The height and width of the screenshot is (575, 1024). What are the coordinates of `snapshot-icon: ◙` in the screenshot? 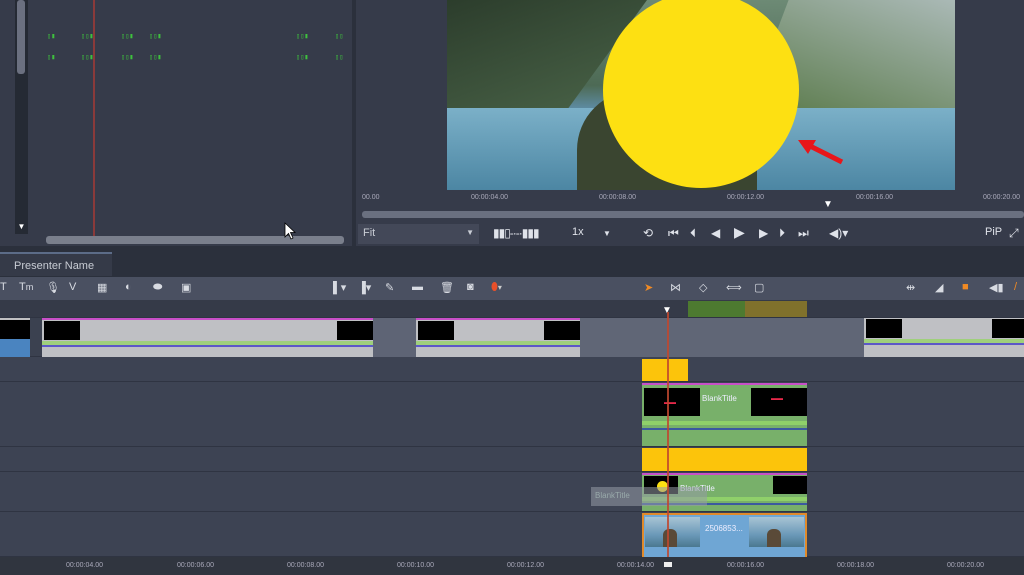 It's located at (470, 287).